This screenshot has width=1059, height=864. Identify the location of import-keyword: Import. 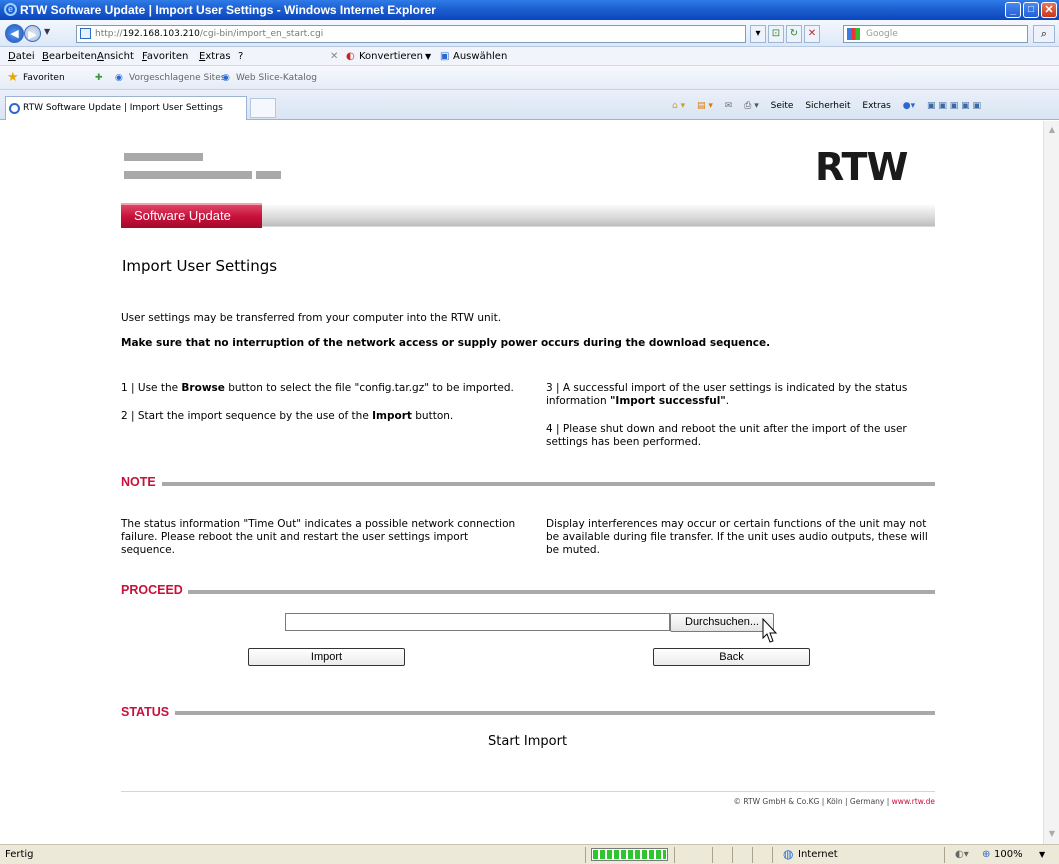
(392, 416).